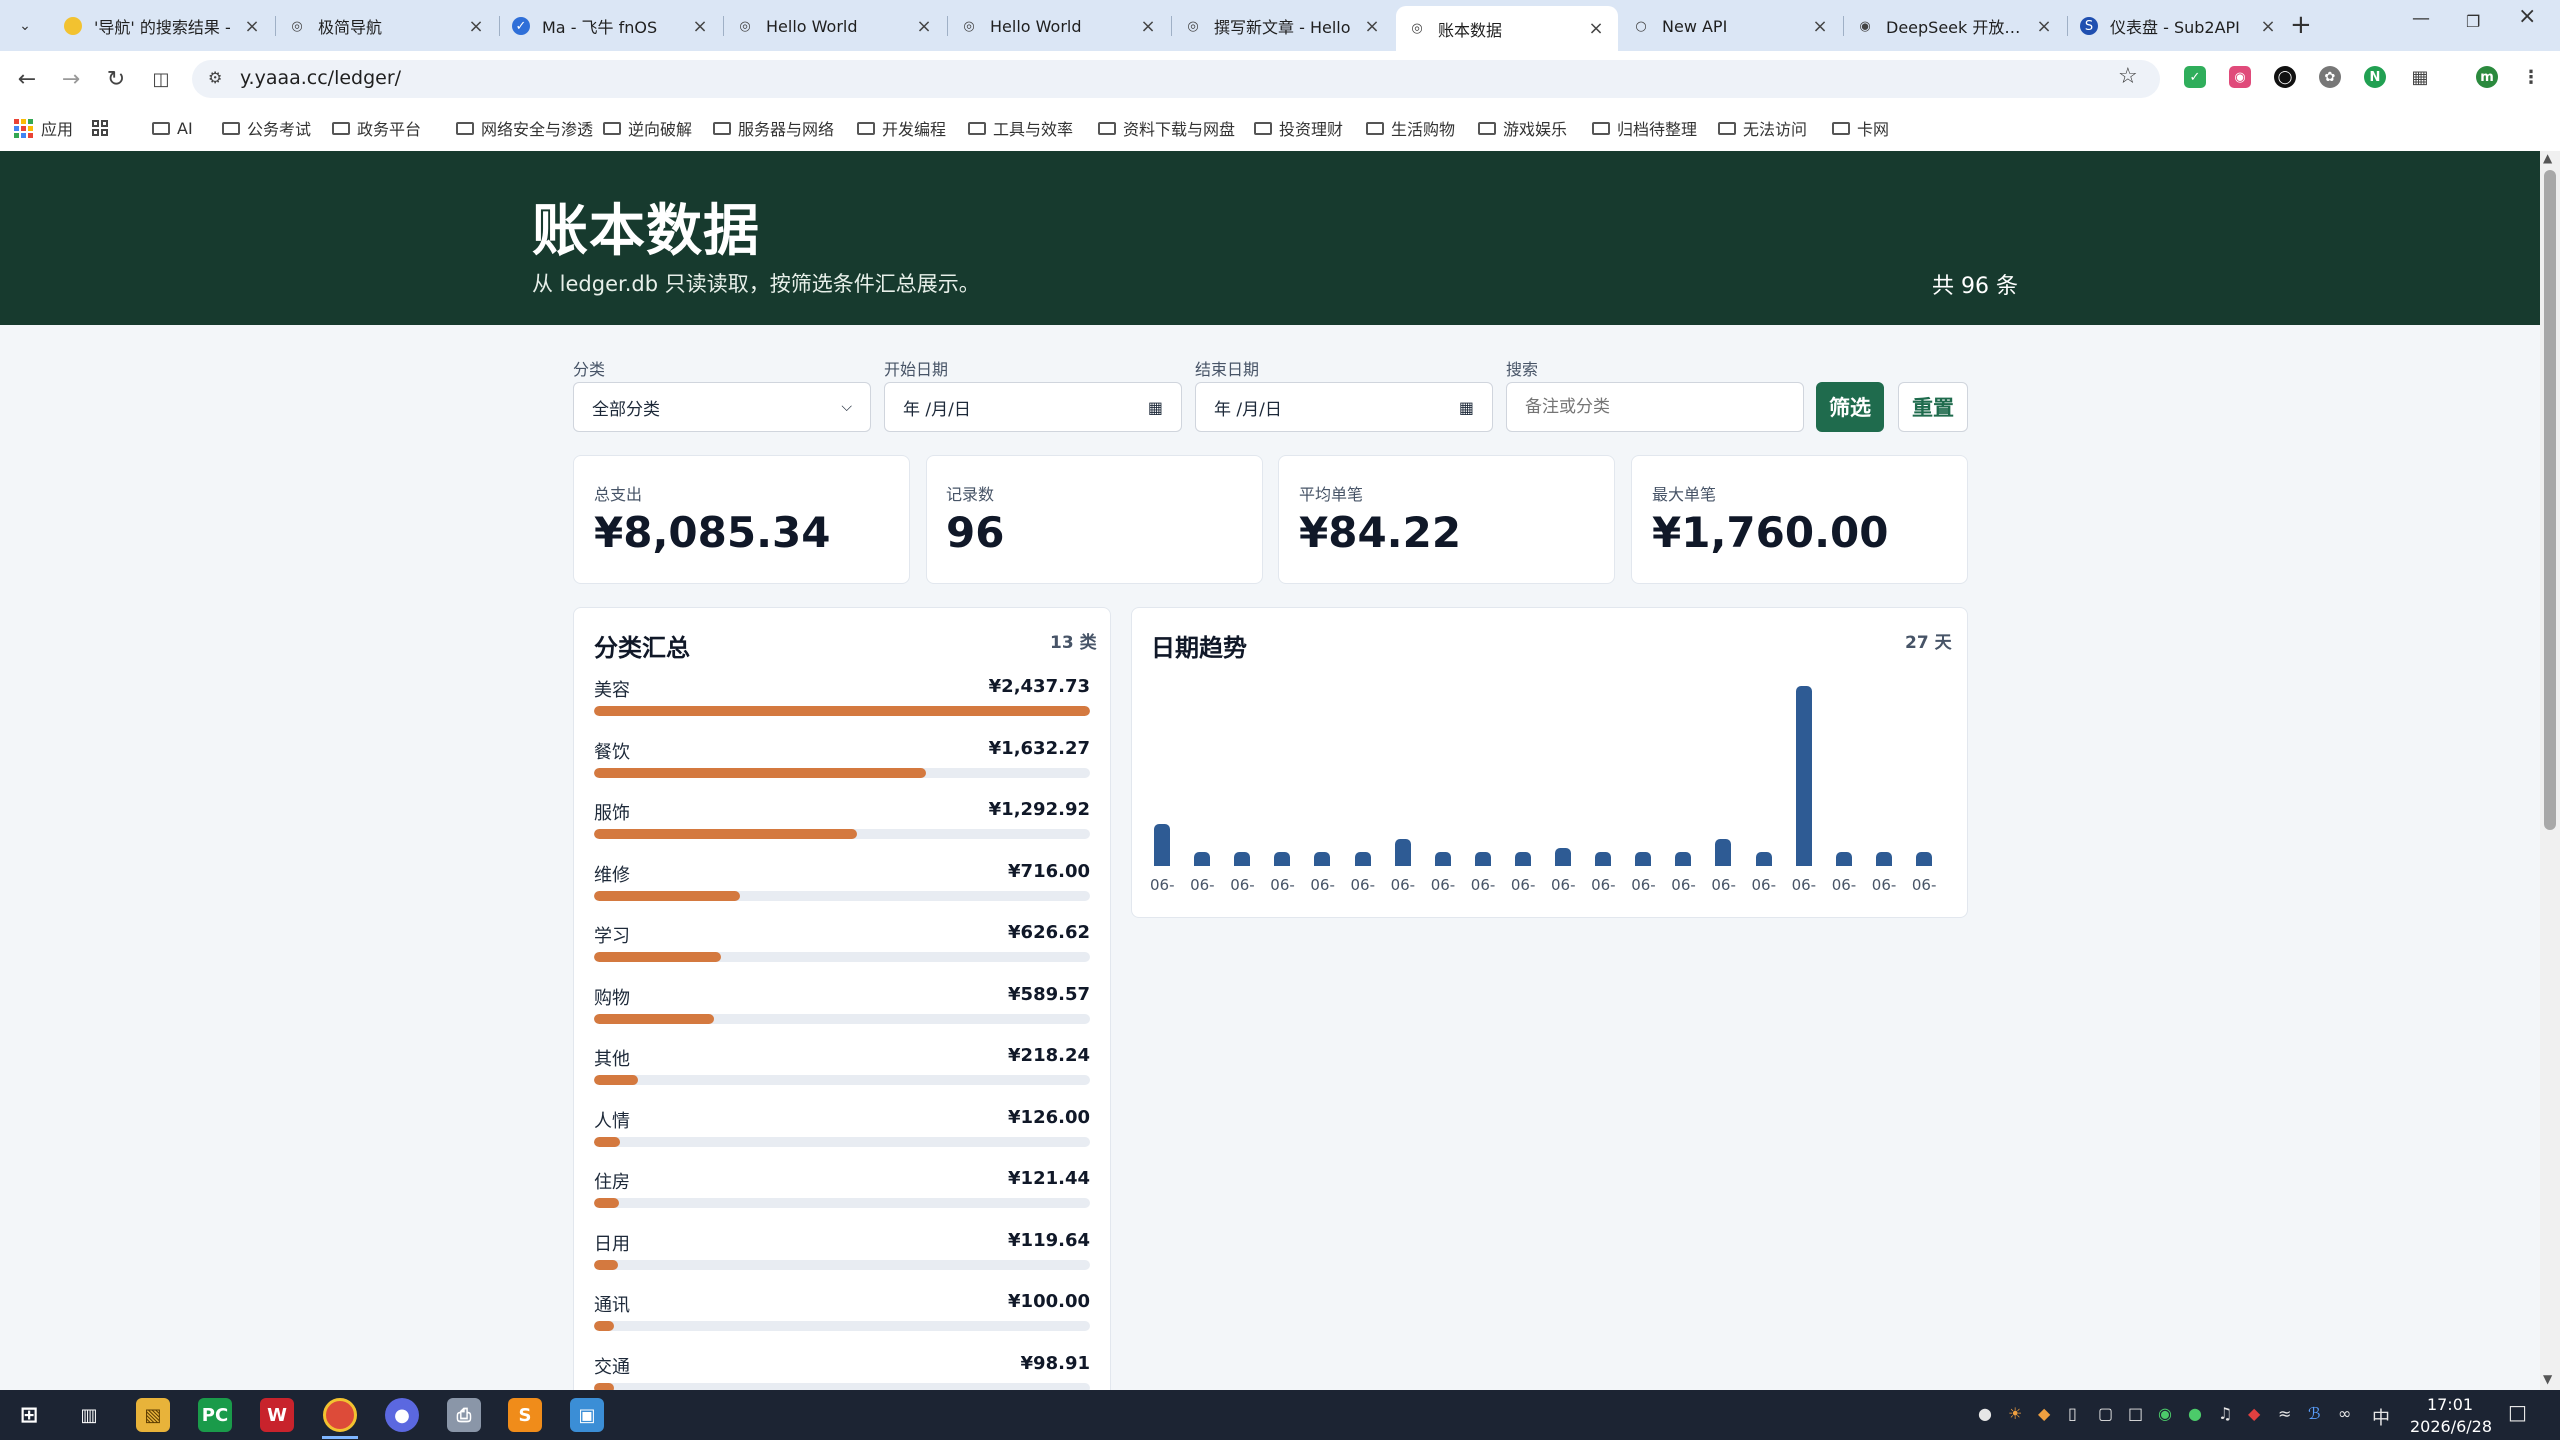  Describe the element at coordinates (1955, 26) in the screenshot. I see `browser-tab: ◉ DeepSeek 开放平台 ×` at that location.